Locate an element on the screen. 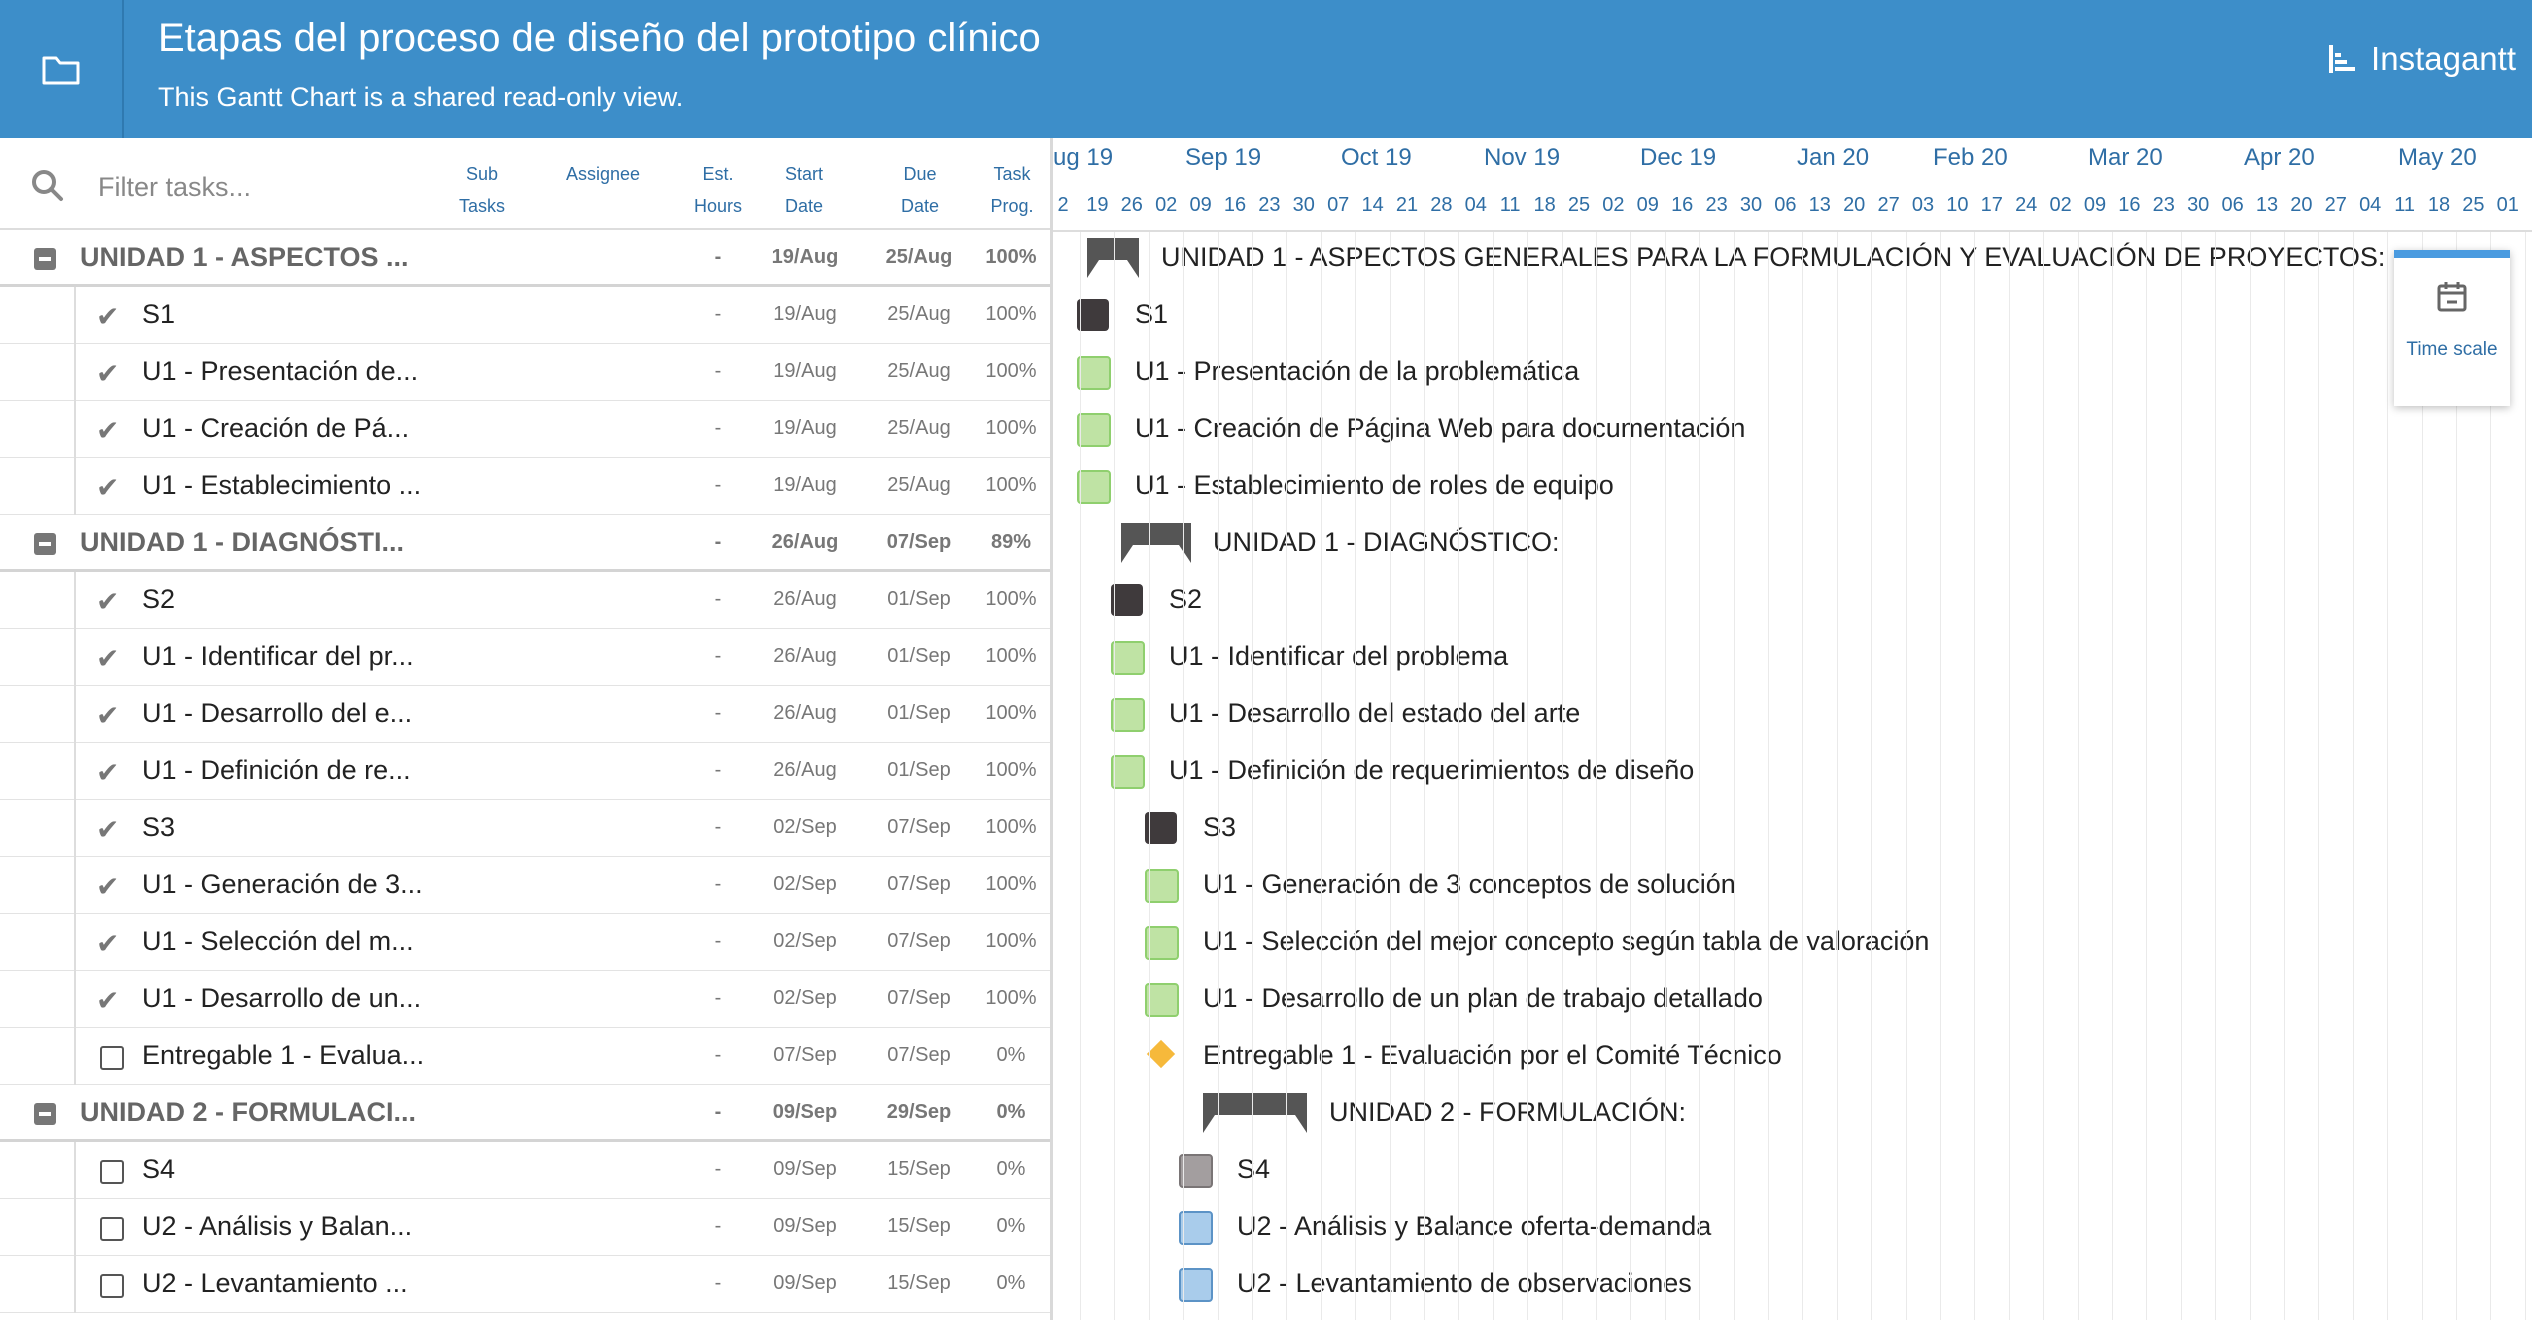  brand-link: Instagantt is located at coordinates (2421, 59).